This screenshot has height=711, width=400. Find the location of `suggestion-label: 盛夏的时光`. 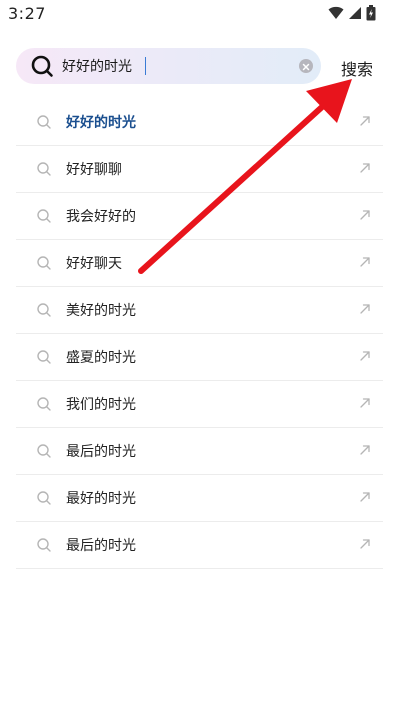

suggestion-label: 盛夏的时光 is located at coordinates (101, 358).